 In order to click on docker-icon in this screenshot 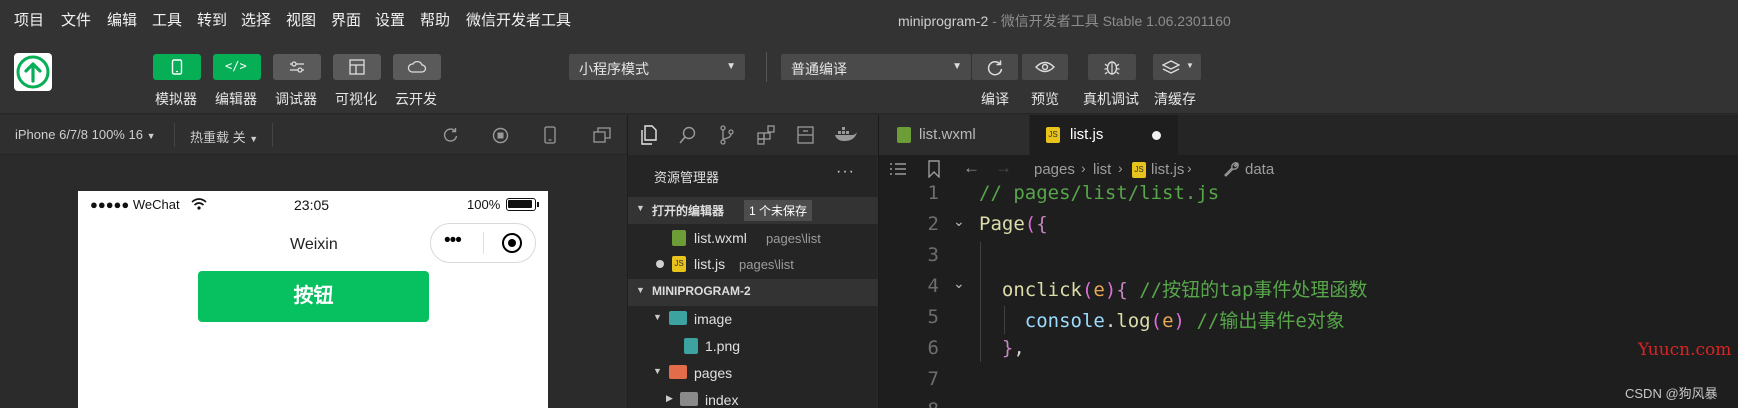, I will do `click(846, 134)`.